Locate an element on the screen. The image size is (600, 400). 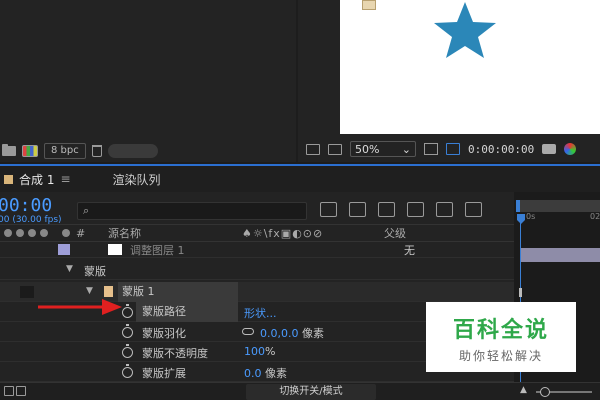
timeline-tab-bar: 合成 1 ≡ 渲染队列 is located at coordinates (300, 179).